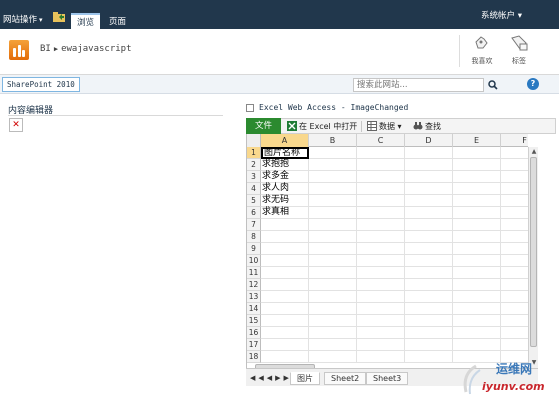  I want to click on row-header: 11, so click(254, 273).